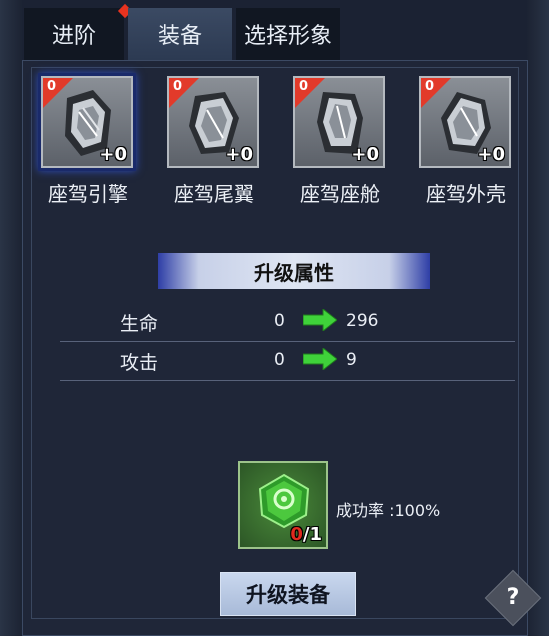 The image size is (549, 636). What do you see at coordinates (388, 510) in the screenshot?
I see `success-rate: 成功率 :100%` at bounding box center [388, 510].